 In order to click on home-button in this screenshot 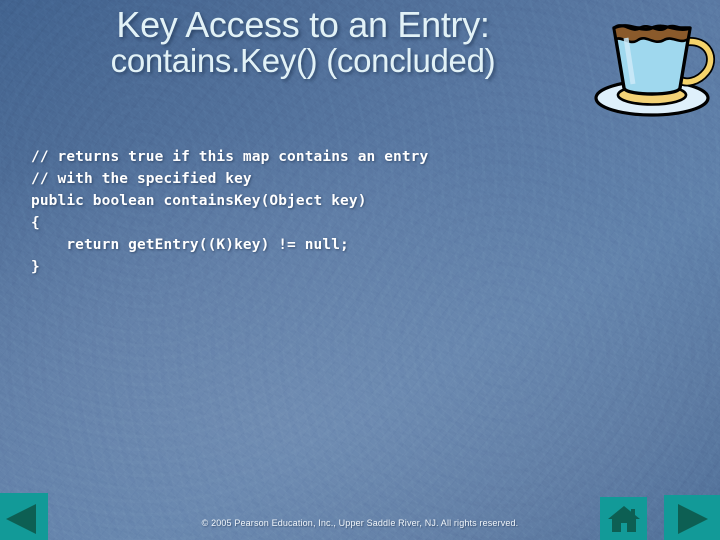, I will do `click(623, 518)`.